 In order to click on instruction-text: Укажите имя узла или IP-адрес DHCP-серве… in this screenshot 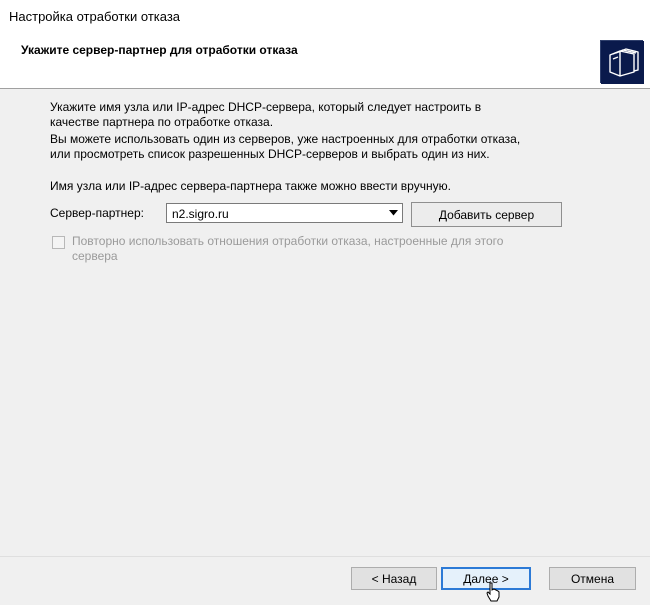, I will do `click(266, 114)`.